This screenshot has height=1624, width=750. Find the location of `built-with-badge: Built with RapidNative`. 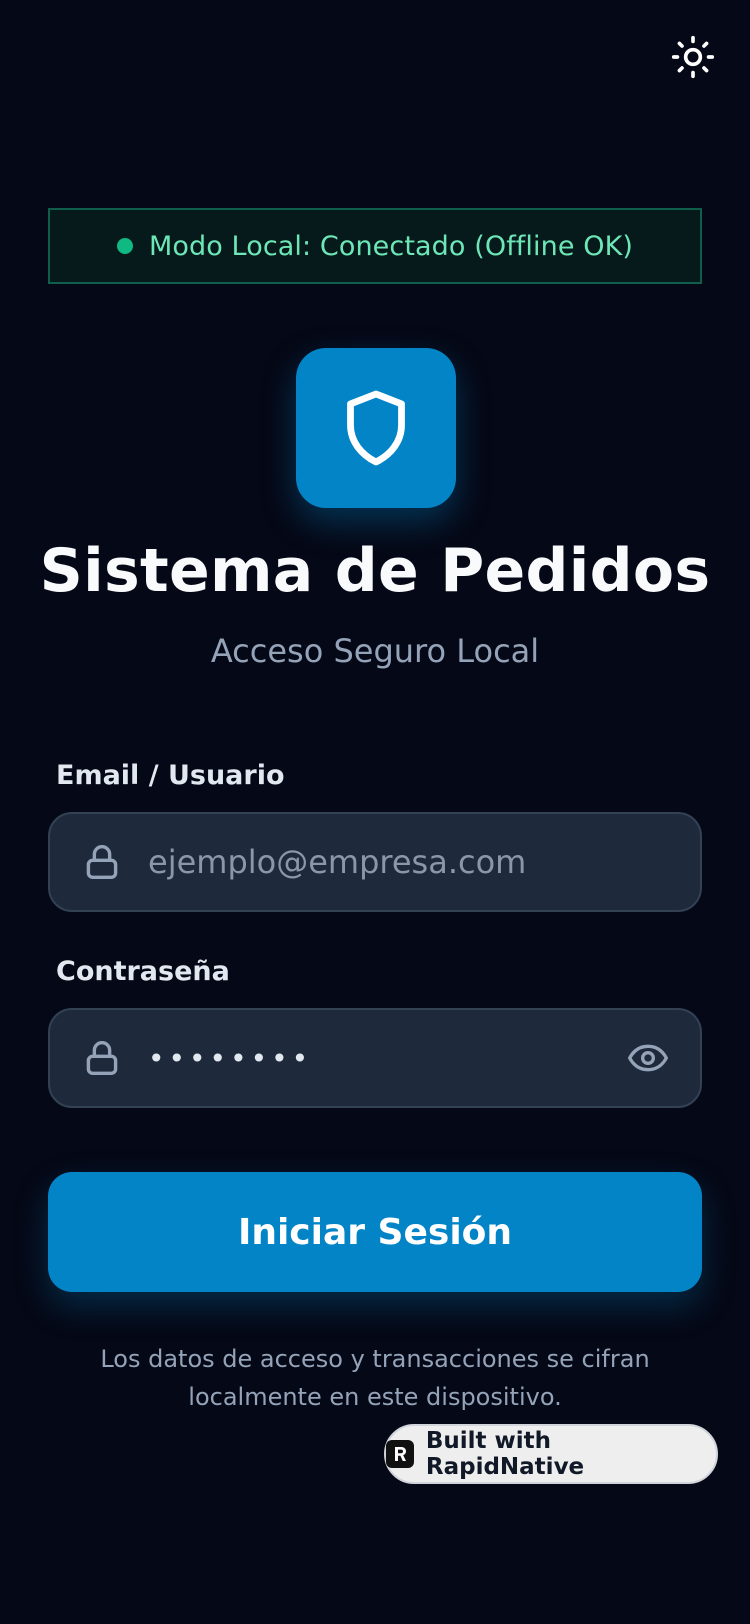

built-with-badge: Built with RapidNative is located at coordinates (551, 1454).